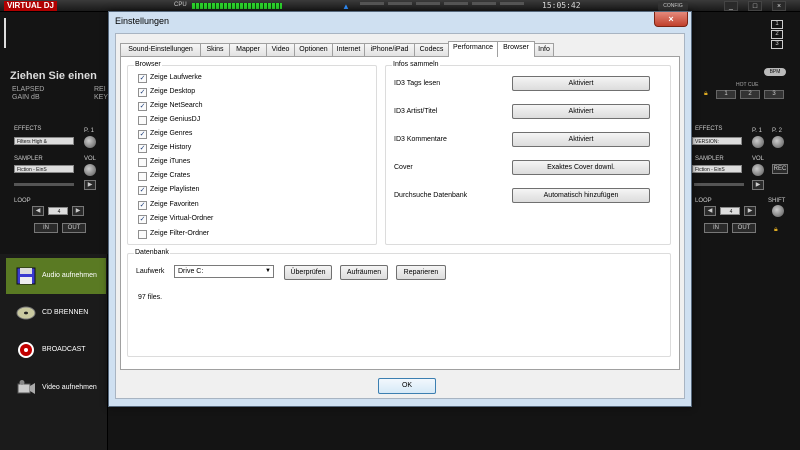  Describe the element at coordinates (581, 139) in the screenshot. I see `id3-comments-button: Aktiviert` at that location.